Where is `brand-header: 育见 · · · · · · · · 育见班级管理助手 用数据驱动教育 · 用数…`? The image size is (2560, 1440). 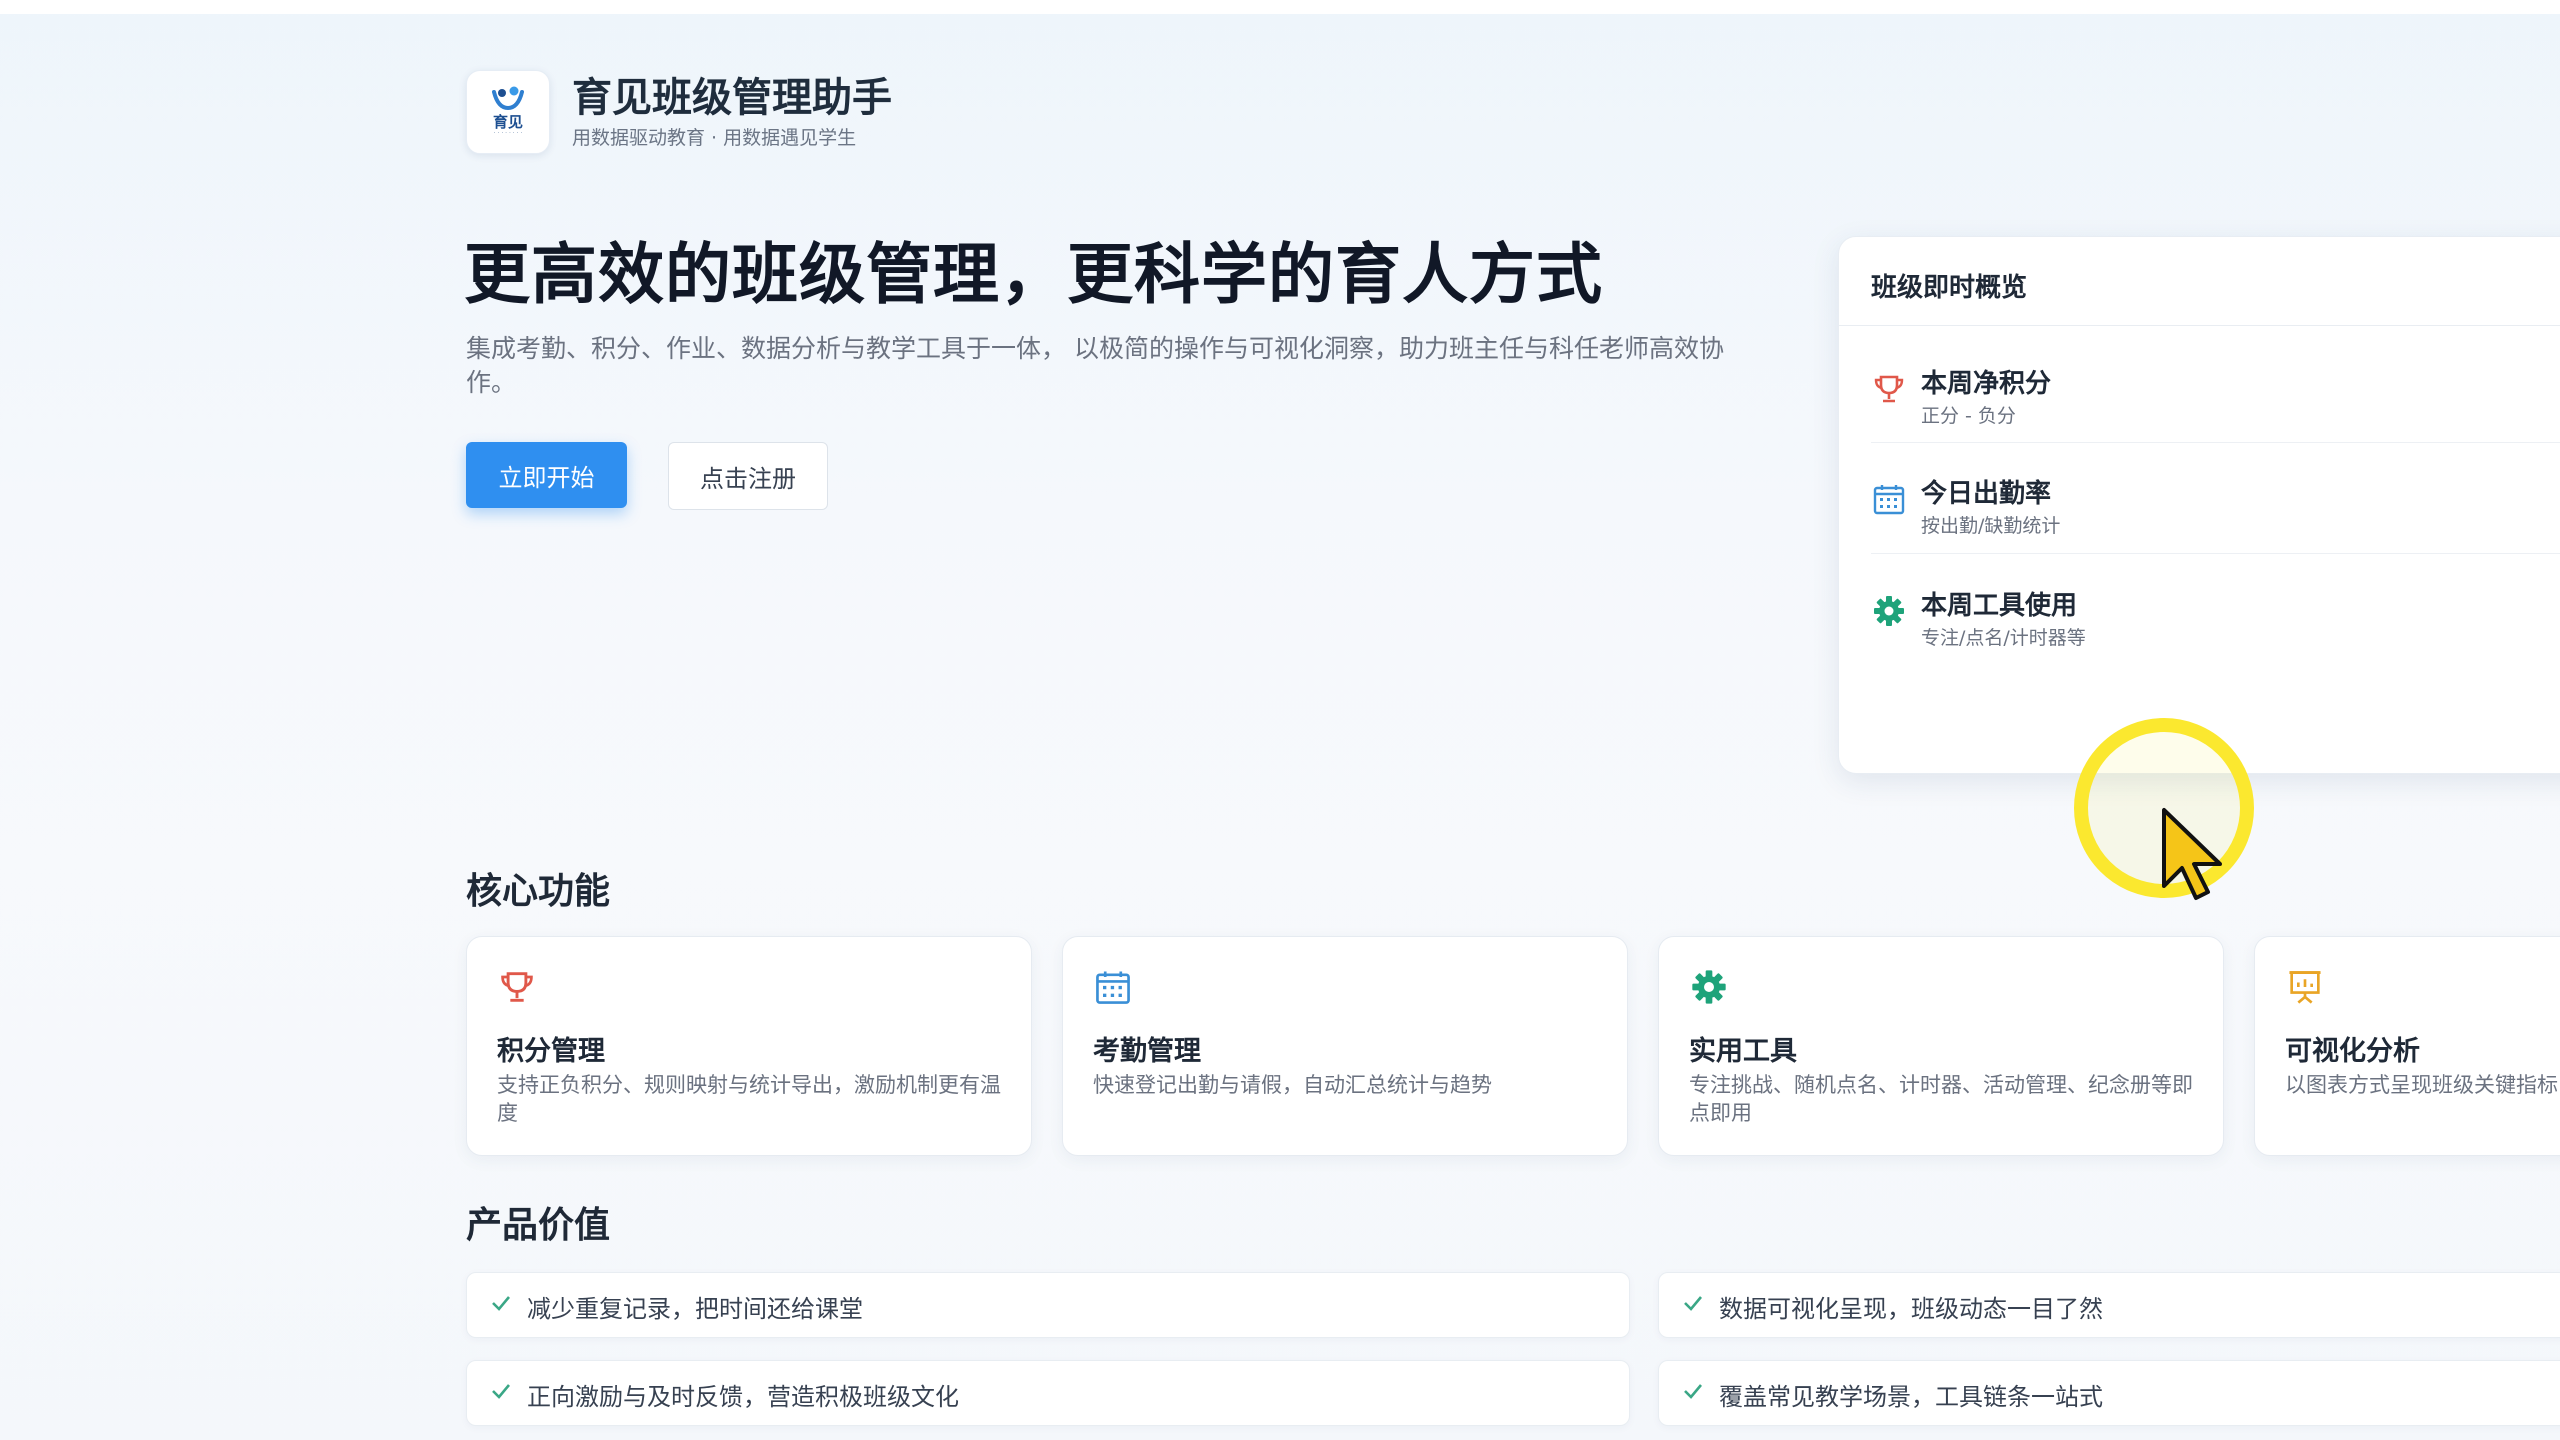 brand-header: 育见 · · · · · · · · 育见班级管理助手 用数据驱动教育 · 用数… is located at coordinates (679, 112).